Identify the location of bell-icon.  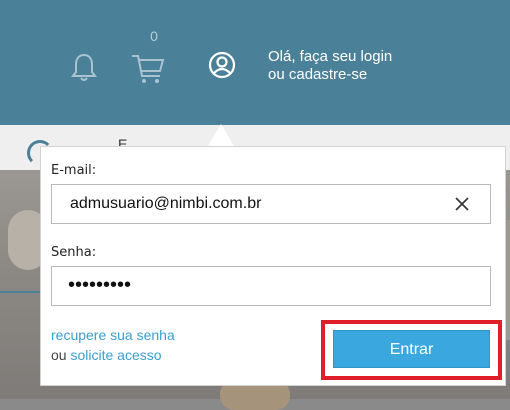
(84, 67).